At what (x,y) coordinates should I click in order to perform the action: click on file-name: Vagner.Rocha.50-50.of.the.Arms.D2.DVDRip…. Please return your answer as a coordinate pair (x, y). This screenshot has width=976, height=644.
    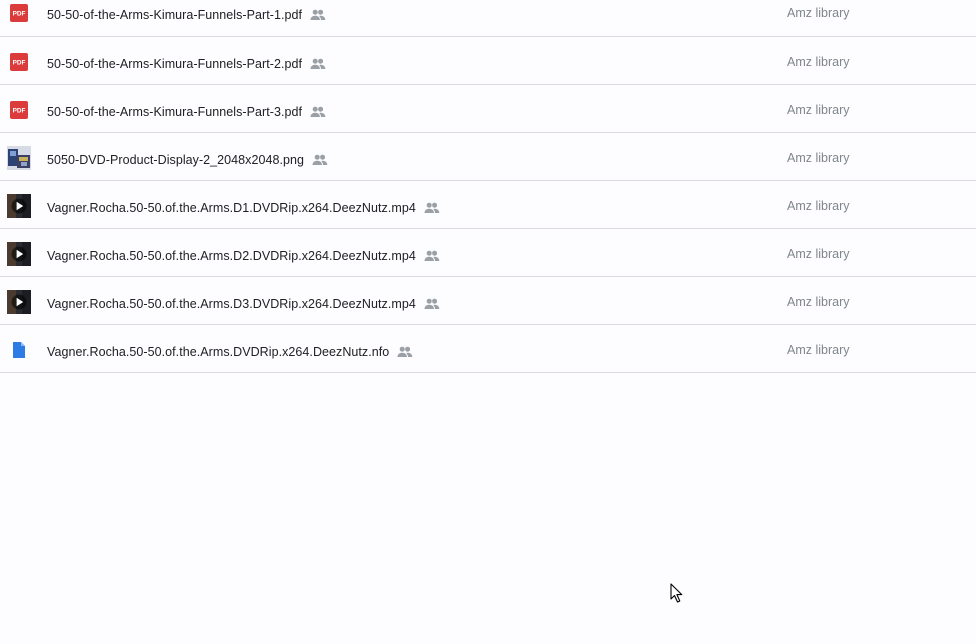
    Looking at the image, I should click on (231, 256).